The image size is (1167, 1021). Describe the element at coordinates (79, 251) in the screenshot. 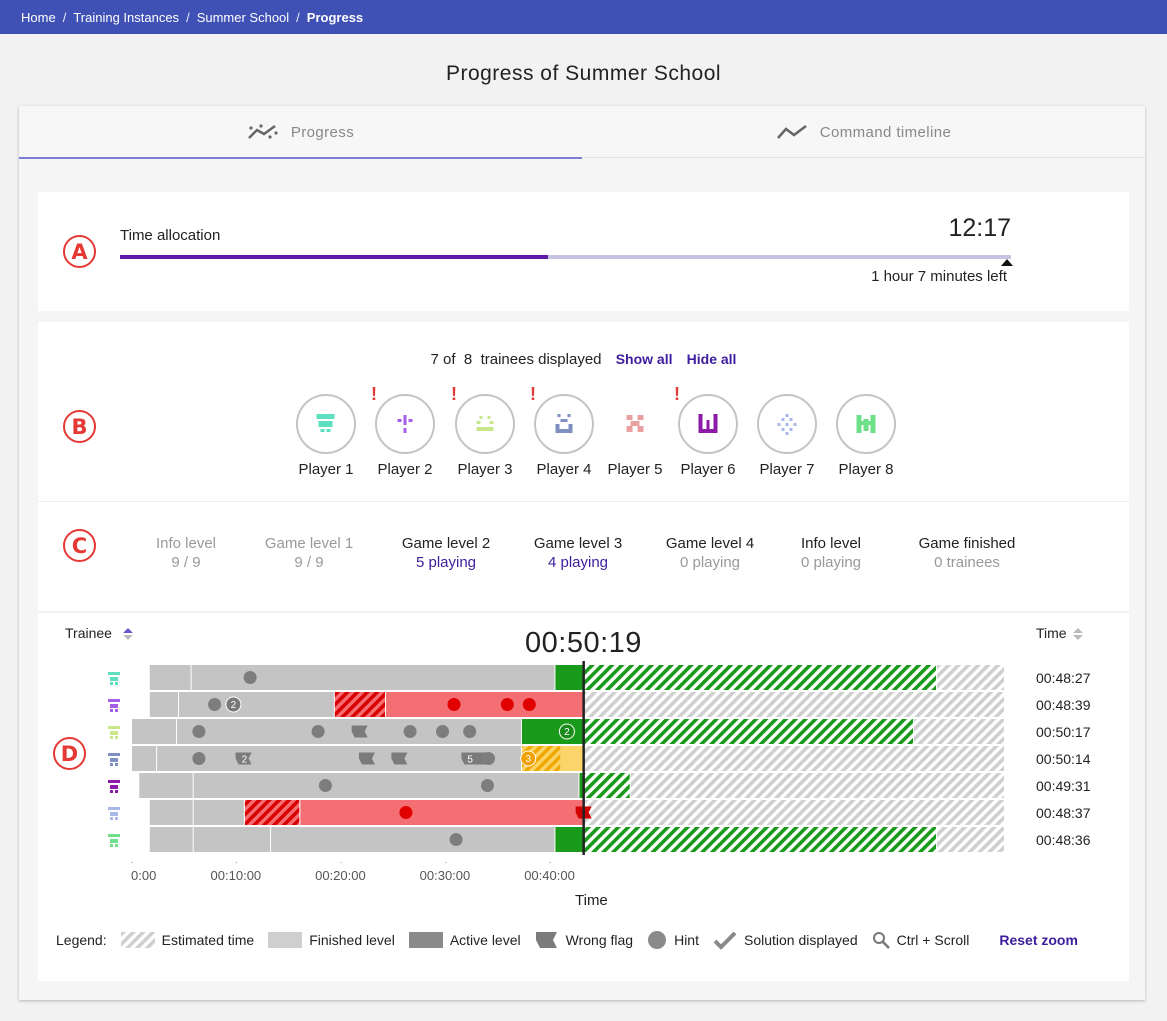

I see `section-marker-a: A` at that location.